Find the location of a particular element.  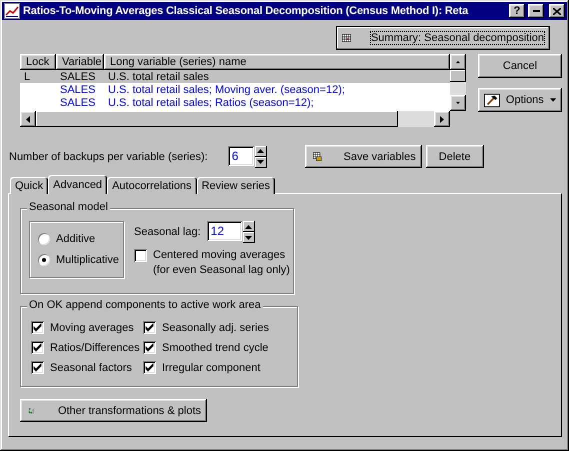

horizontal-scrollbar is located at coordinates (235, 119).